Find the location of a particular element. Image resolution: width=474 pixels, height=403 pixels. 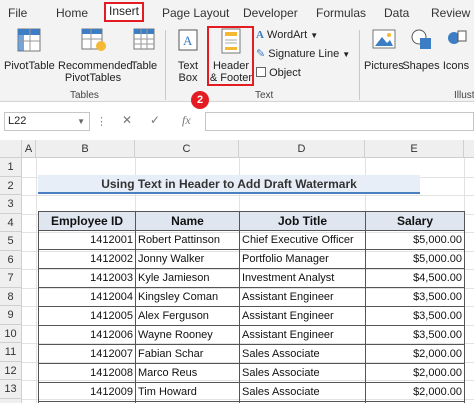

header-job-title: Job Title is located at coordinates (302, 221).